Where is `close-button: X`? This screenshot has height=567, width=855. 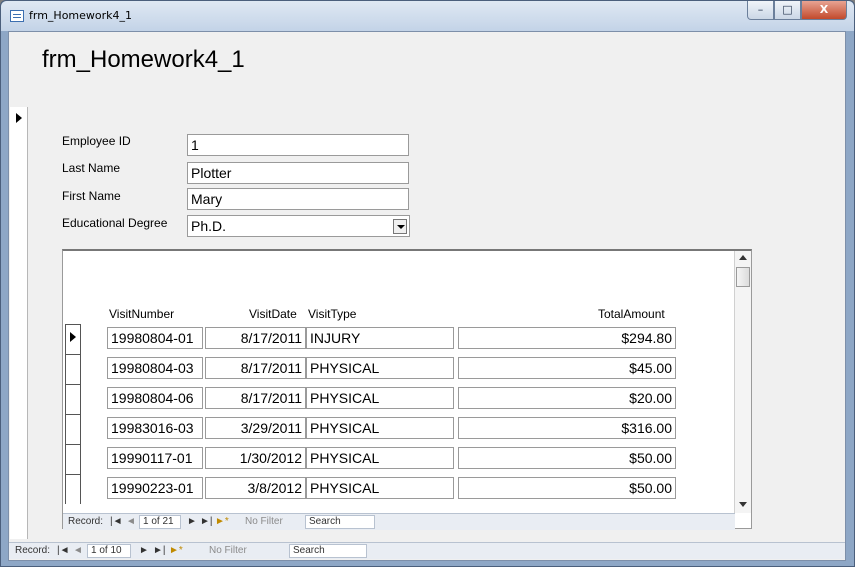
close-button: X is located at coordinates (824, 10).